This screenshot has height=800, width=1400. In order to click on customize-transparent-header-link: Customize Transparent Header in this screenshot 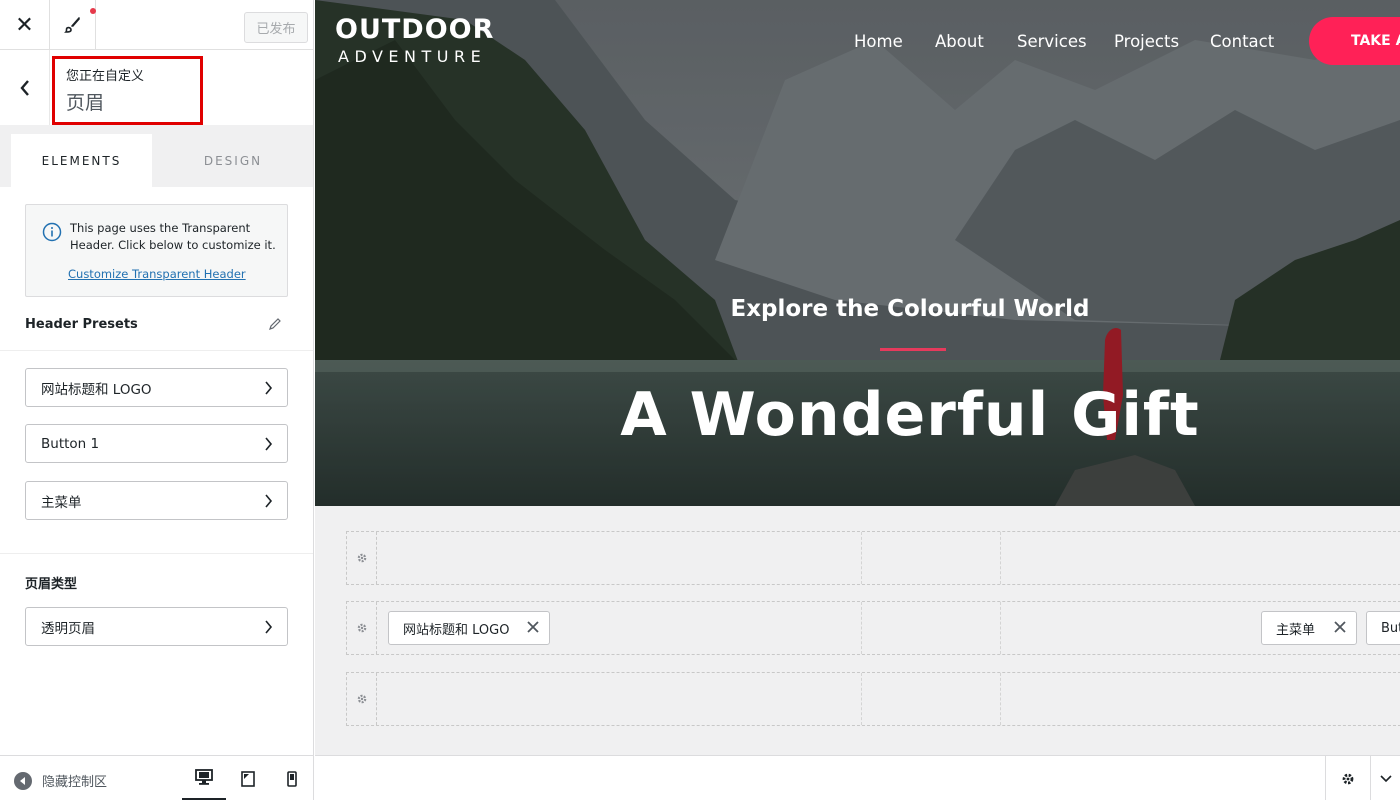, I will do `click(157, 274)`.